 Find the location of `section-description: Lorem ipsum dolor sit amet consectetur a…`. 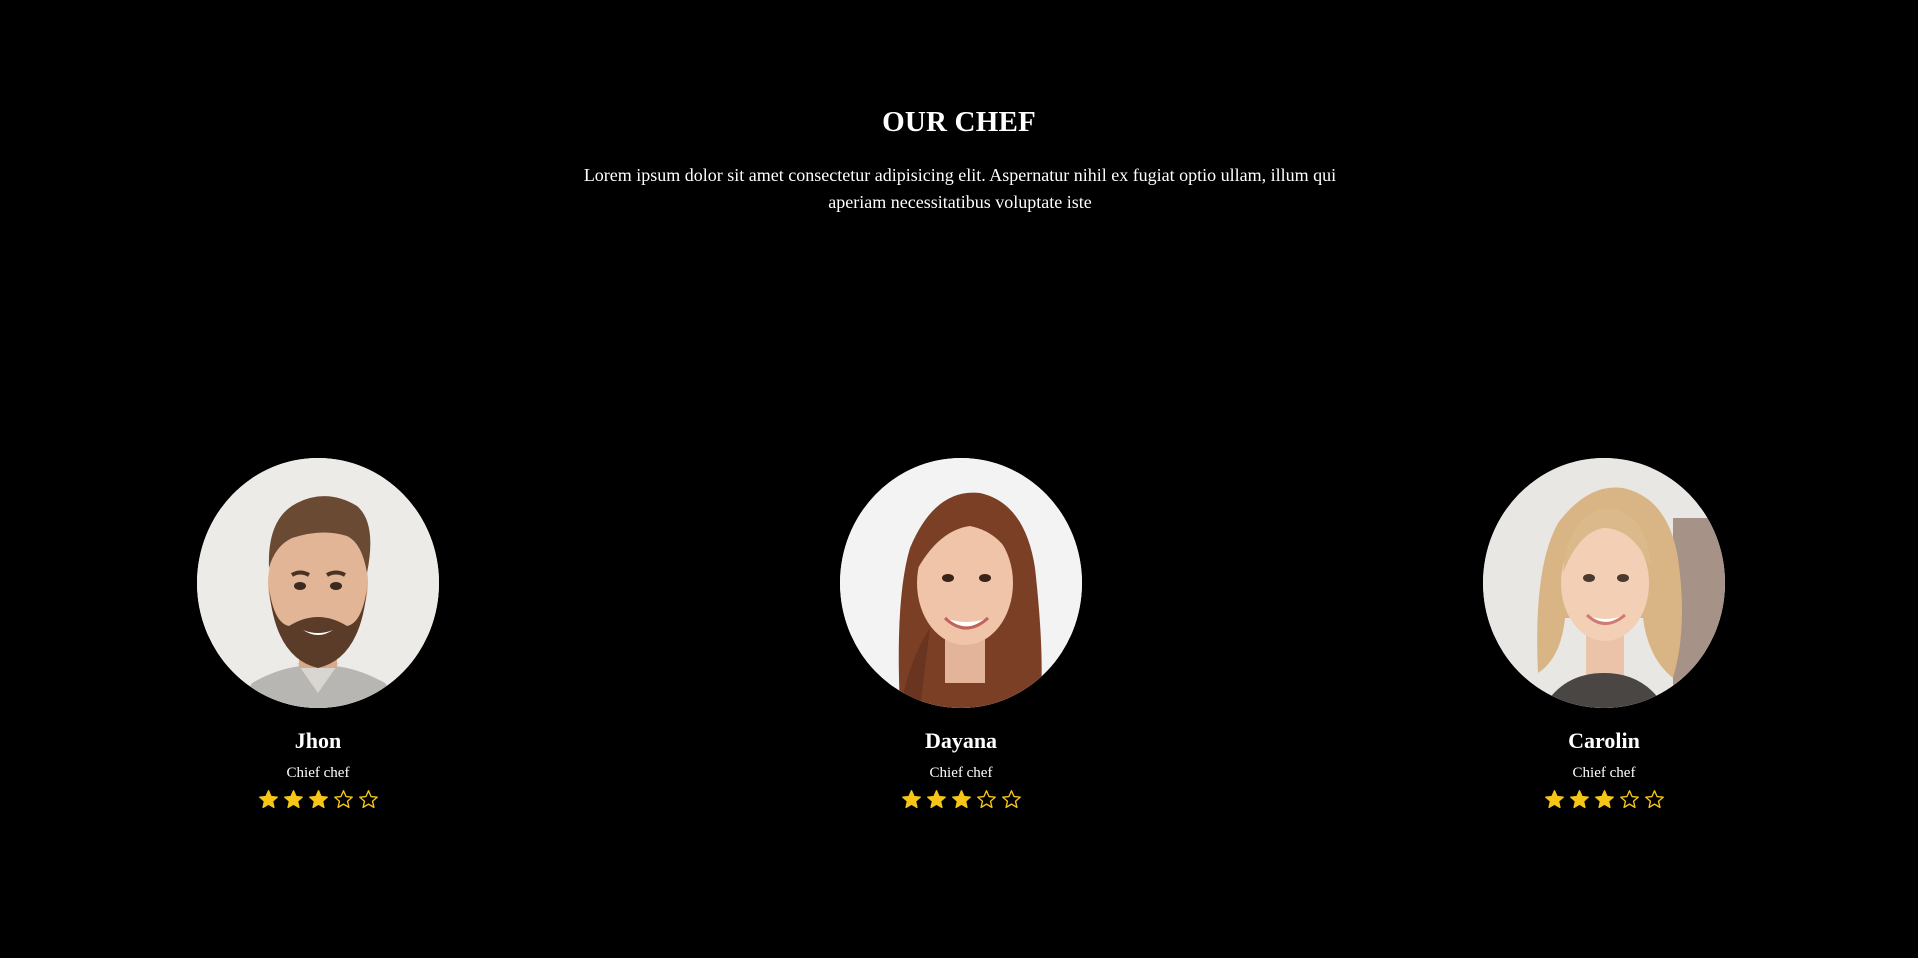

section-description: Lorem ipsum dolor sit amet consectetur a… is located at coordinates (960, 188).